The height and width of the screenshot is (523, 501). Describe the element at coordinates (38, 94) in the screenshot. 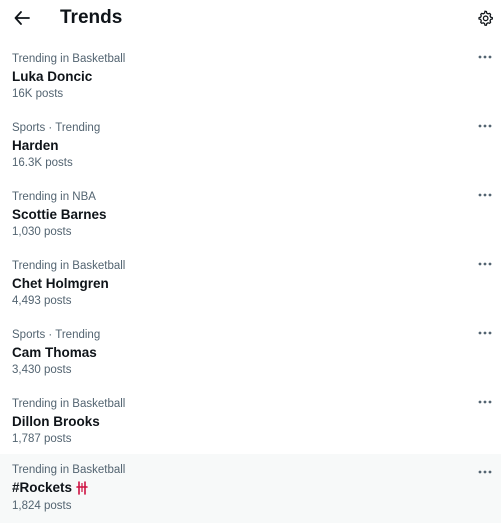

I see `trend-post-count: 16K posts` at that location.